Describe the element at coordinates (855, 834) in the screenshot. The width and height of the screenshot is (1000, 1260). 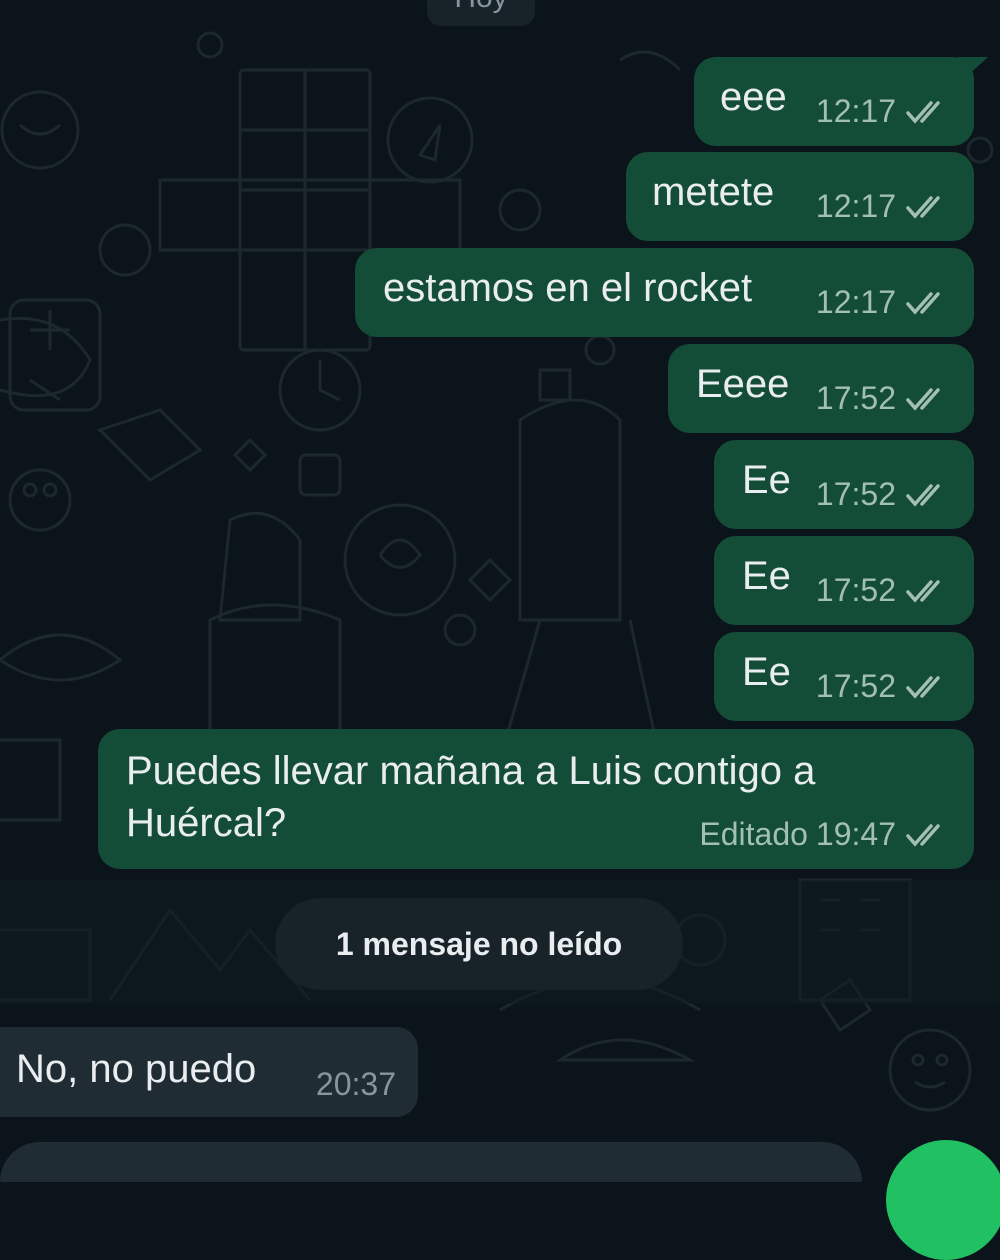
I see `message-time: 19:47` at that location.